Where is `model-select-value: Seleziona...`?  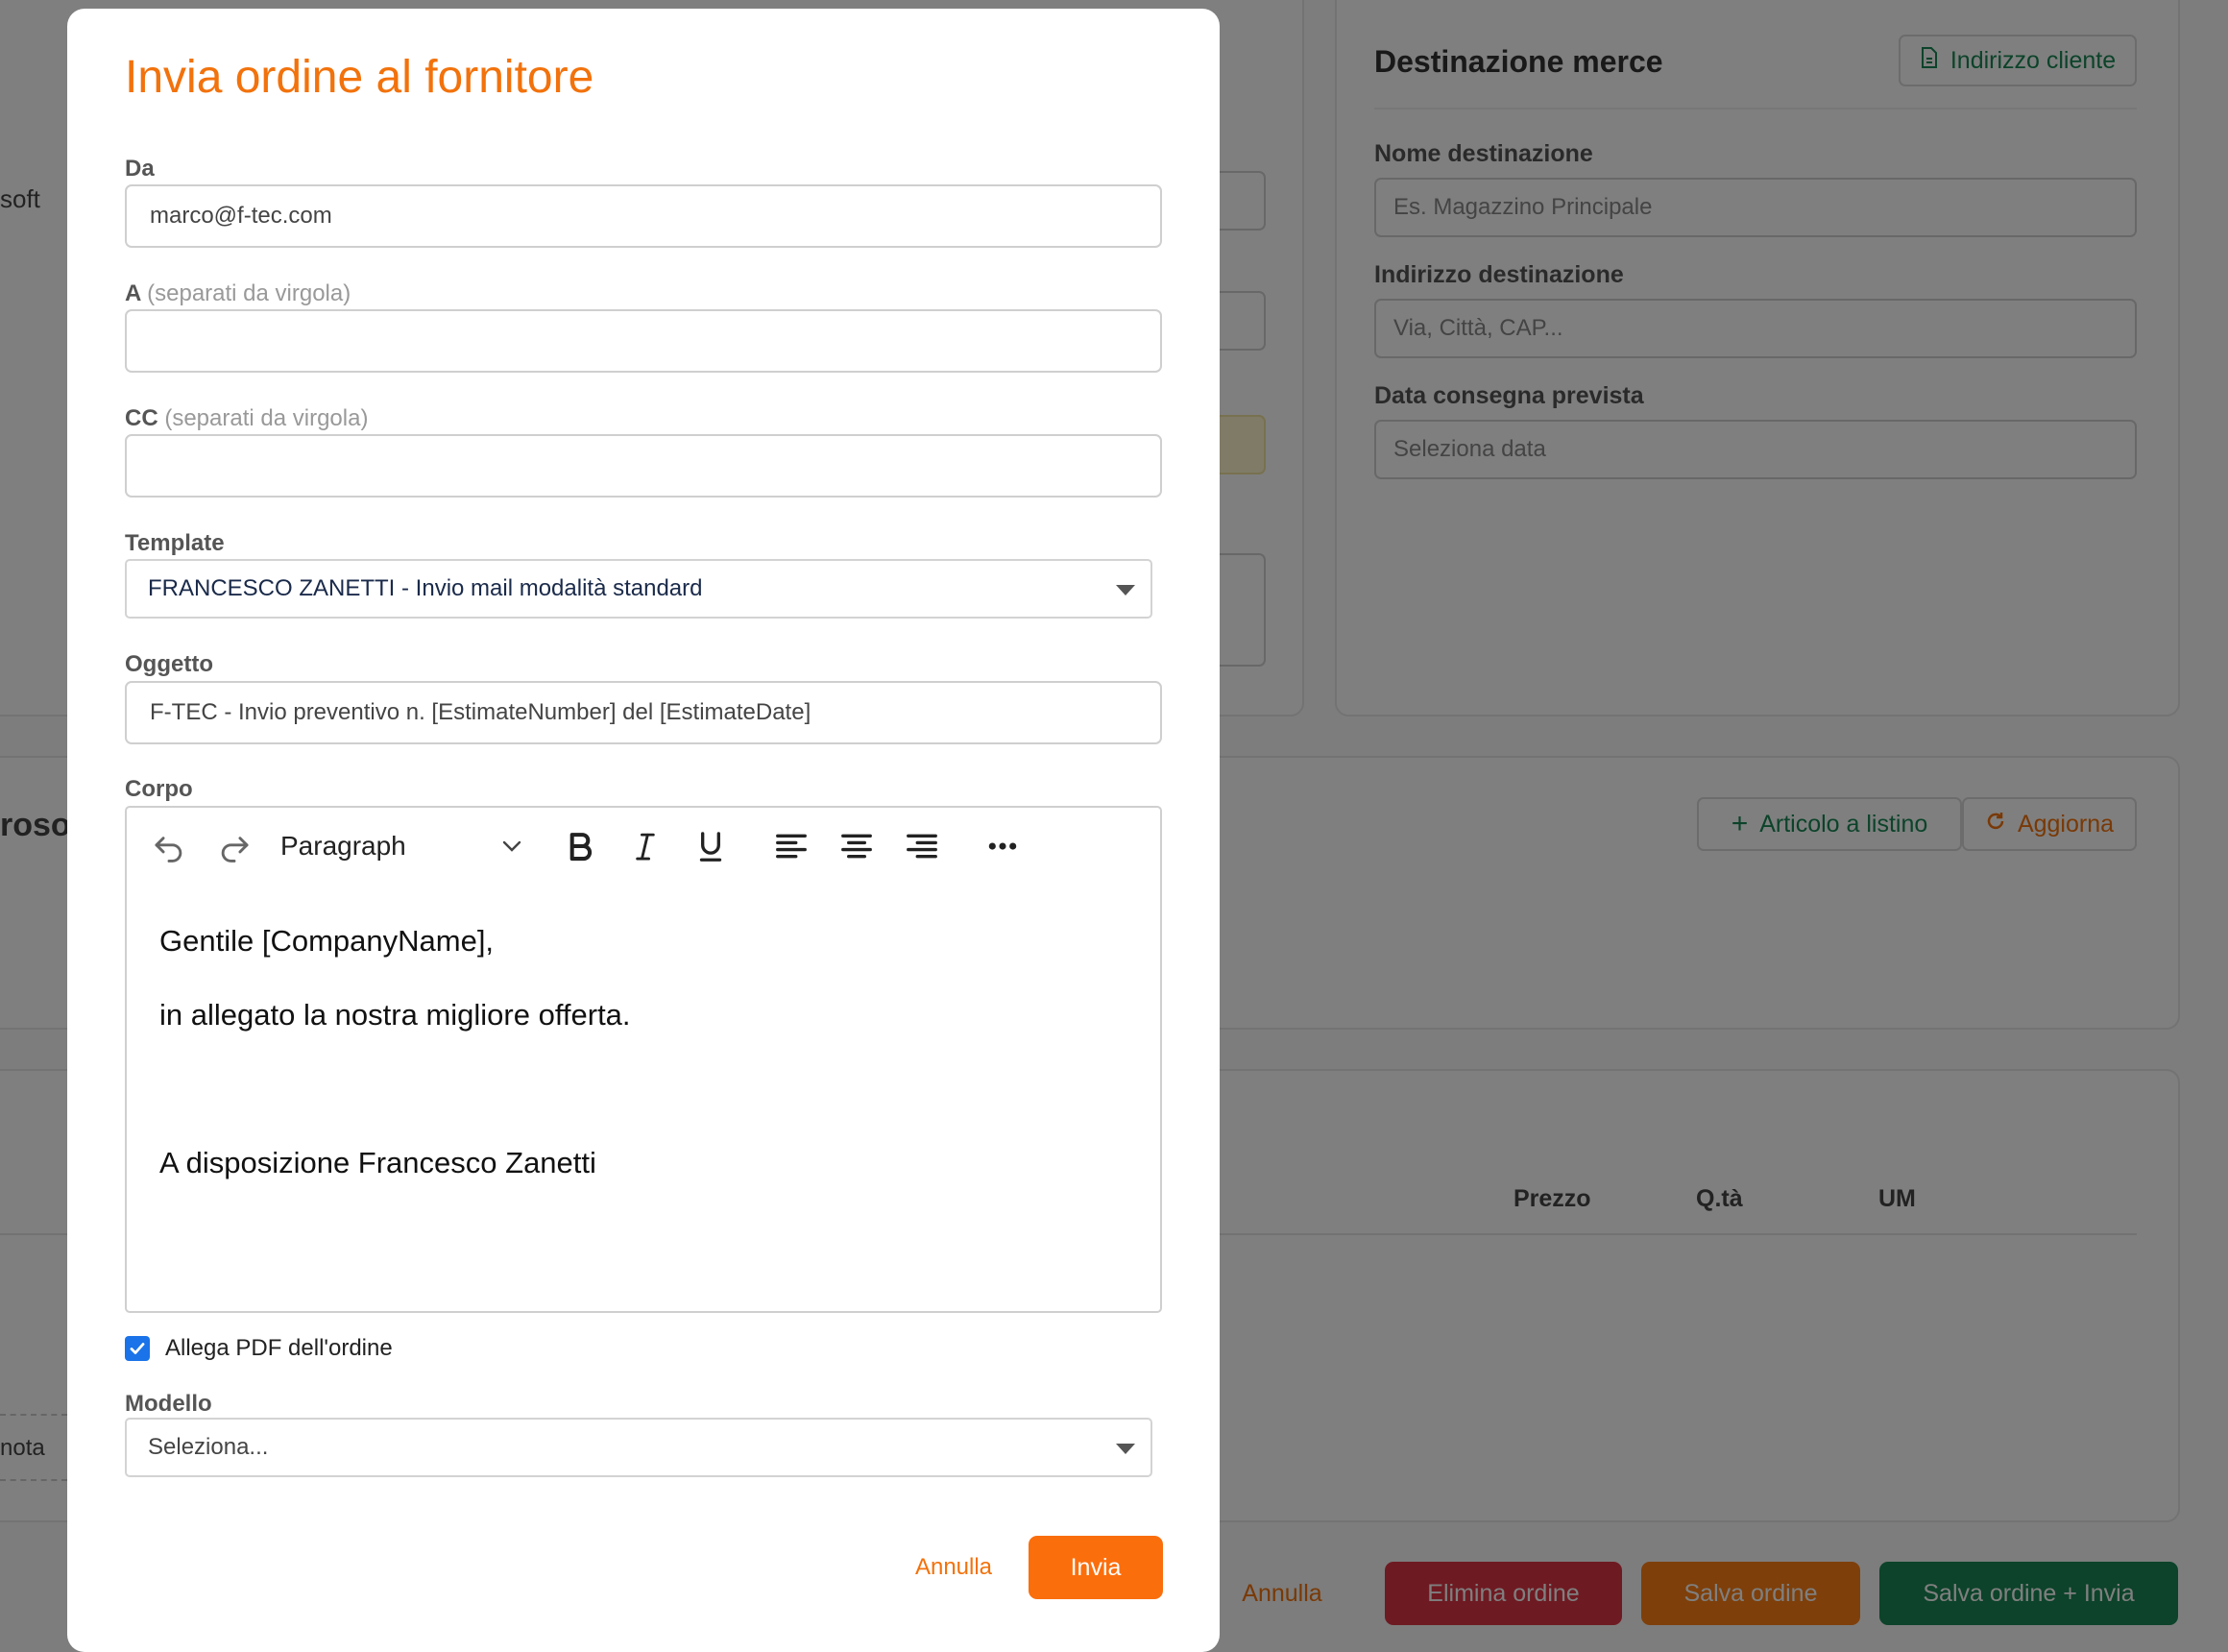 model-select-value: Seleziona... is located at coordinates (208, 1447).